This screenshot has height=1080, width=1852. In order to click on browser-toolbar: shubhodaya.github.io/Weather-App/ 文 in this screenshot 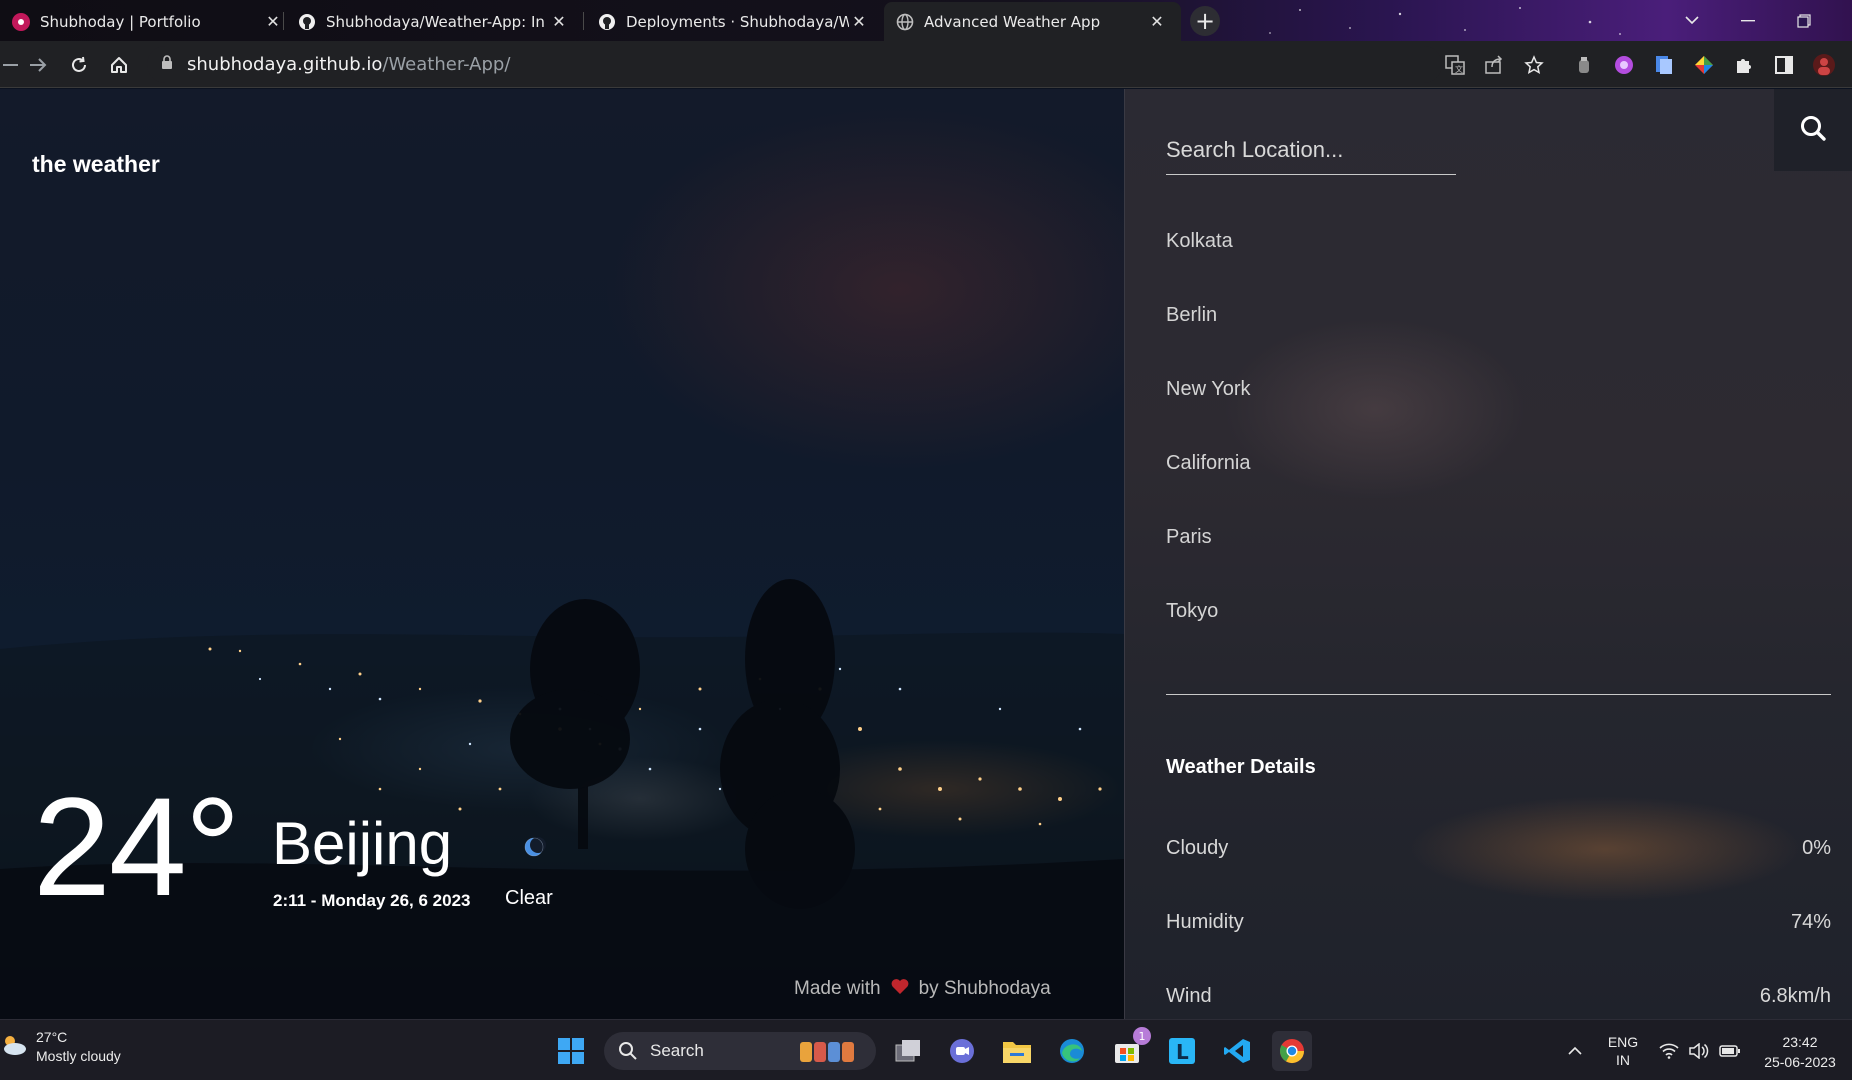, I will do `click(926, 64)`.